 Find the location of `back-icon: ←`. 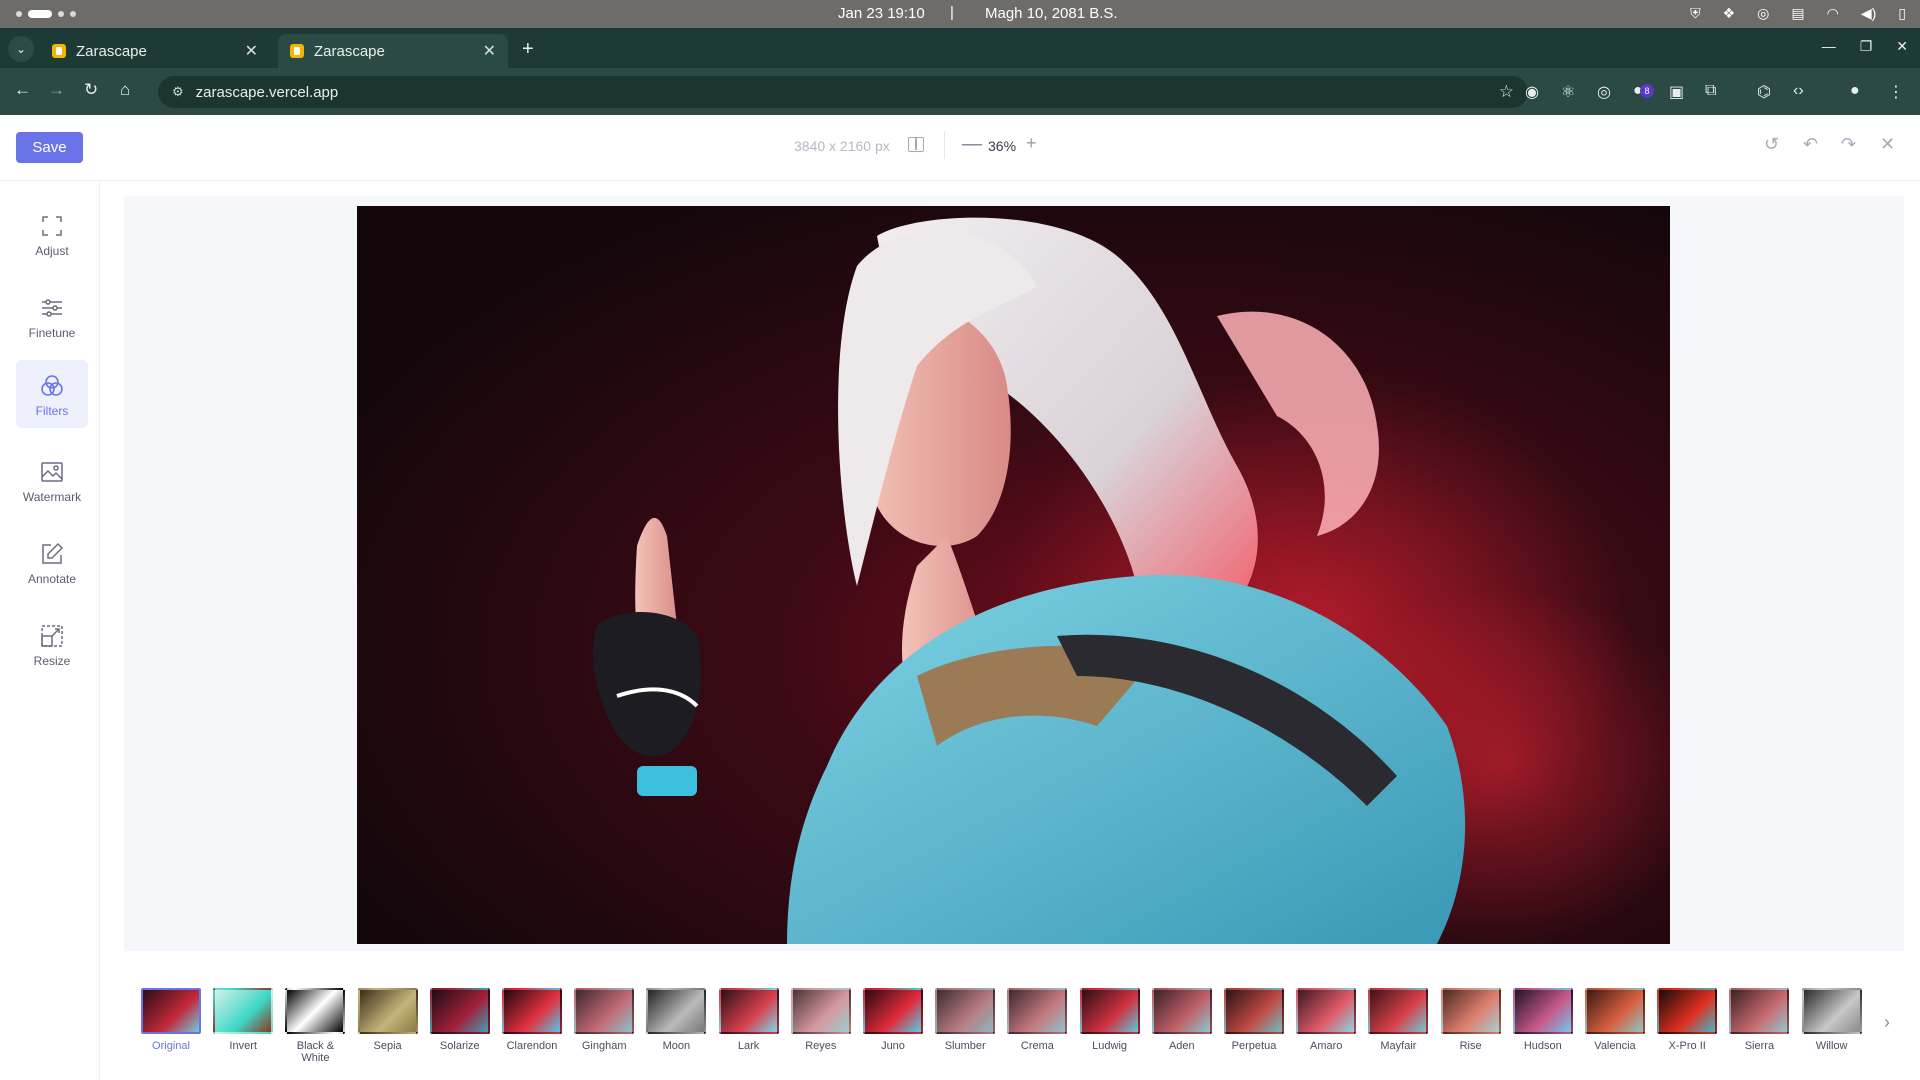

back-icon: ← is located at coordinates (22, 90).